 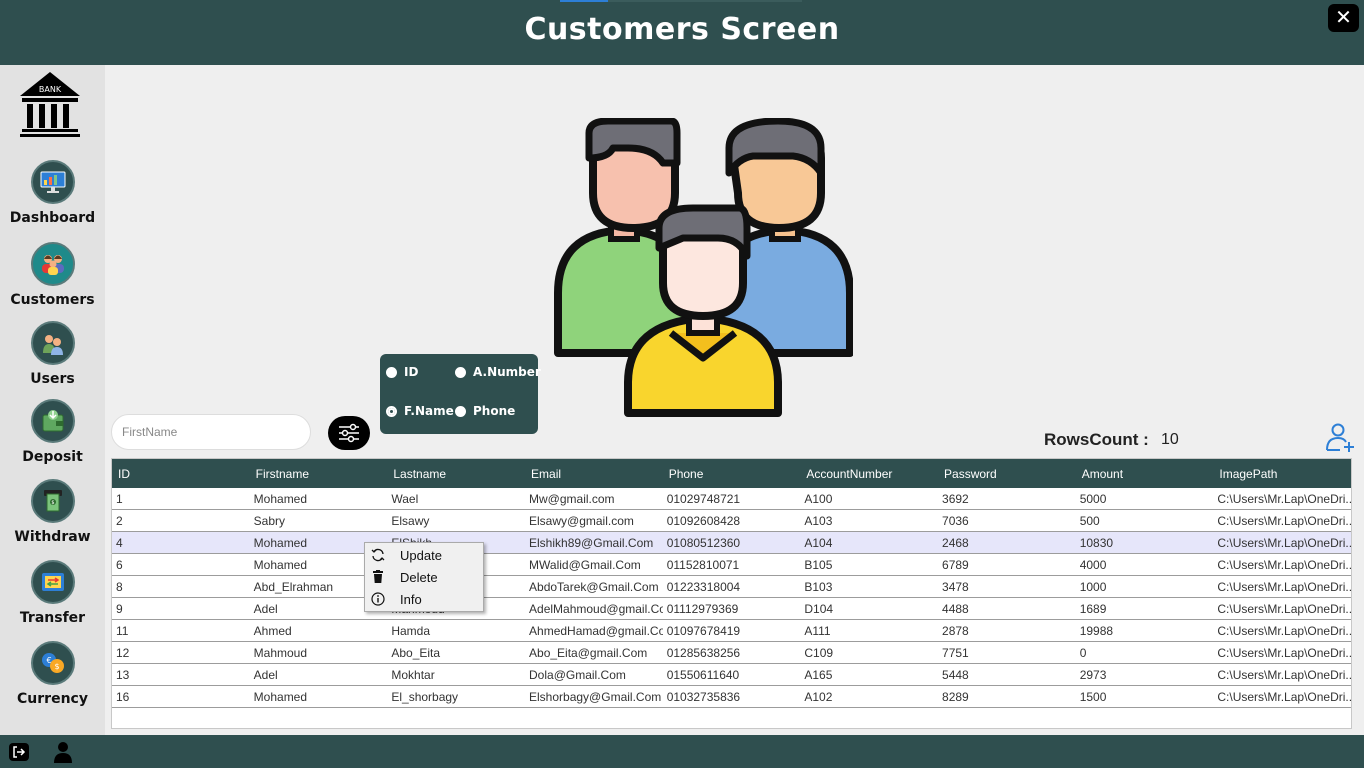 What do you see at coordinates (703, 631) in the screenshot?
I see `table-cell: 01097678419` at bounding box center [703, 631].